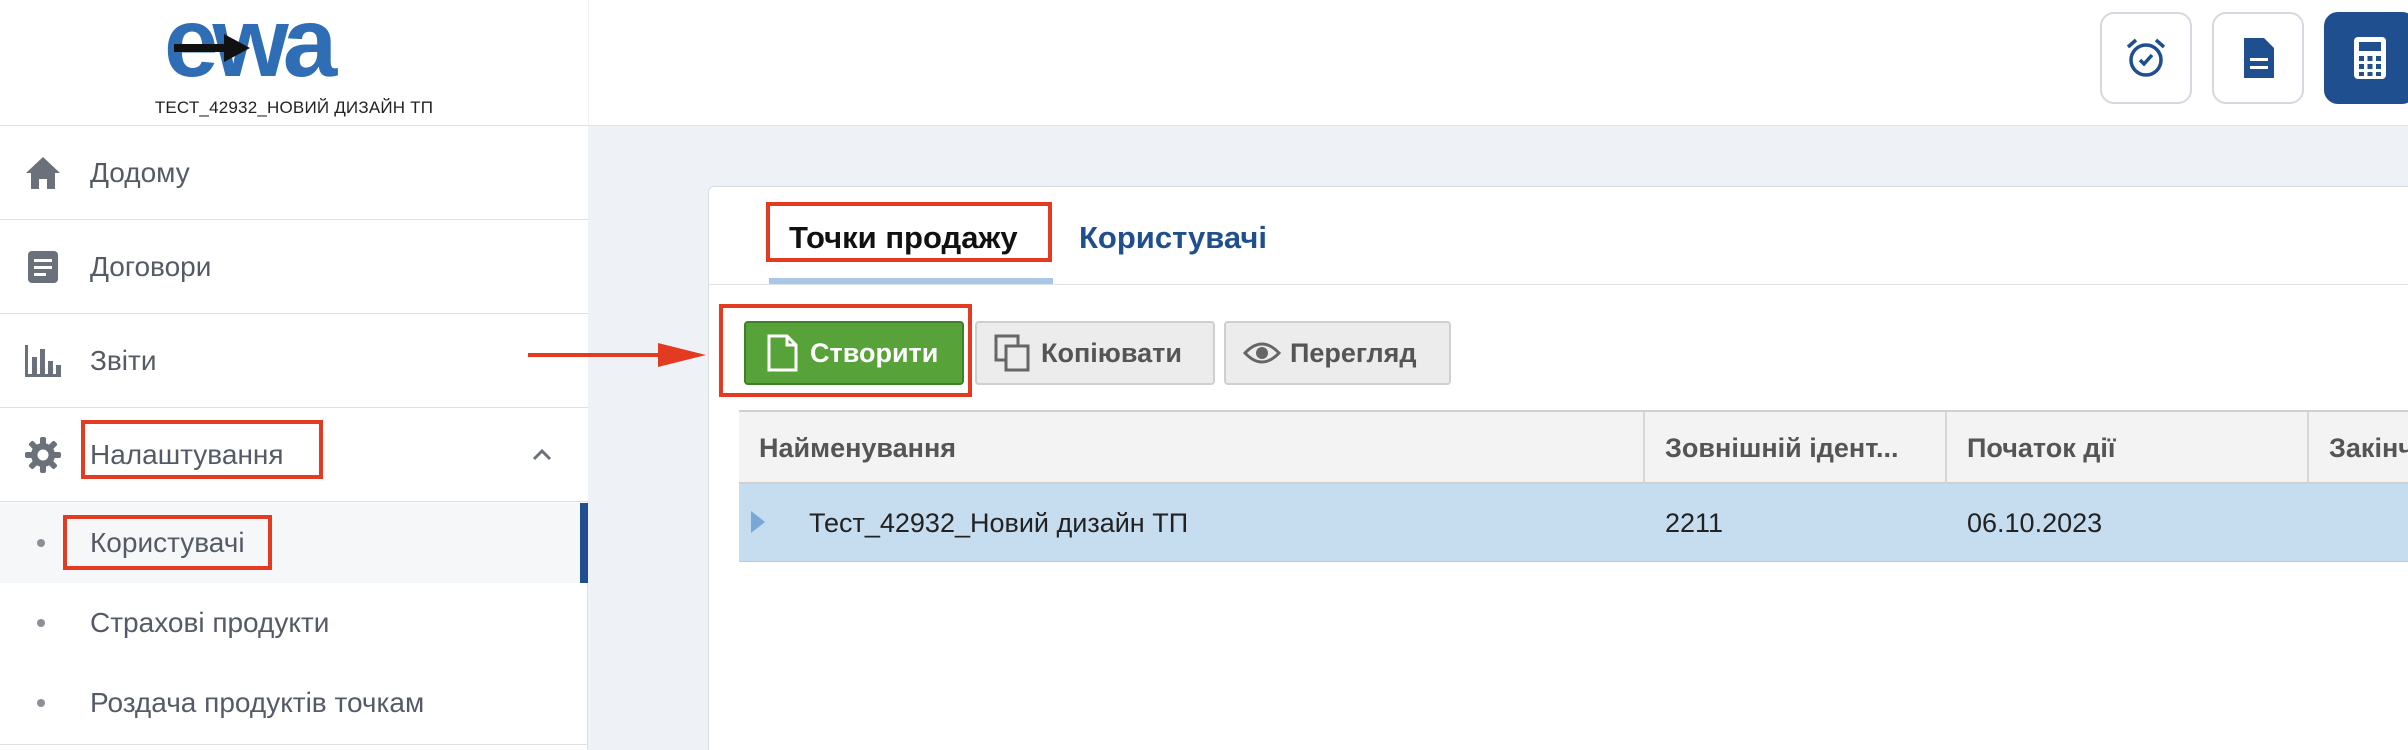 This screenshot has width=2408, height=750. I want to click on tabs-divider, so click(1558, 284).